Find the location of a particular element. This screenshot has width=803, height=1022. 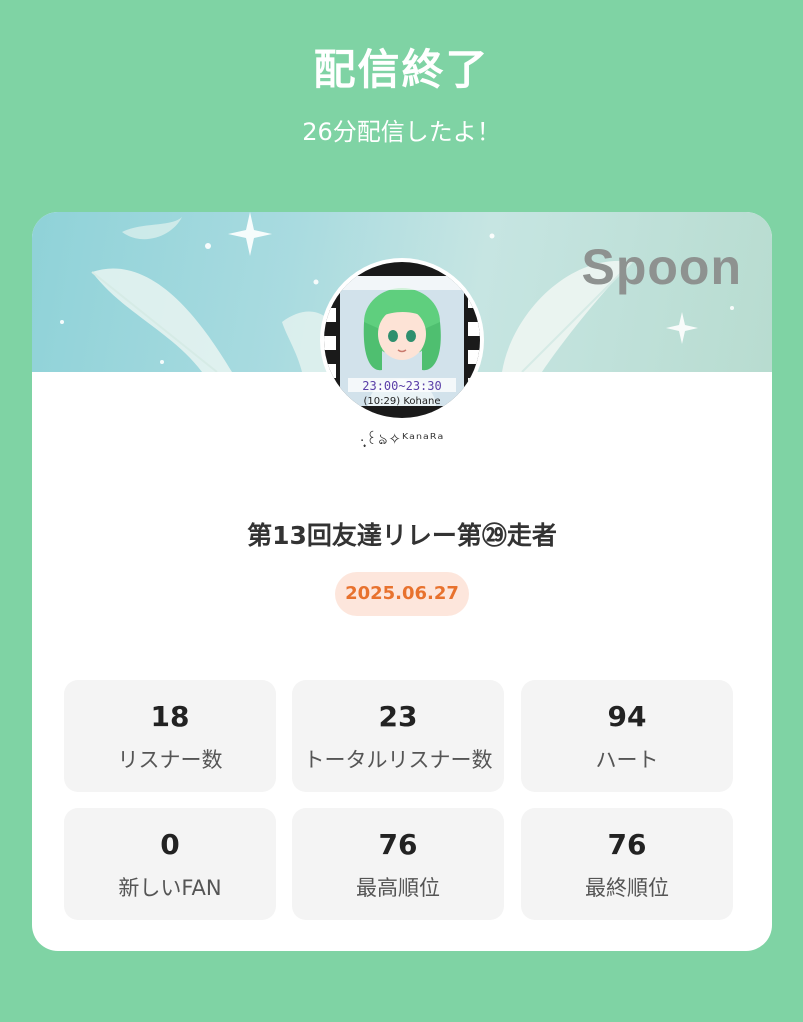

stat-value: 23 is located at coordinates (398, 716).